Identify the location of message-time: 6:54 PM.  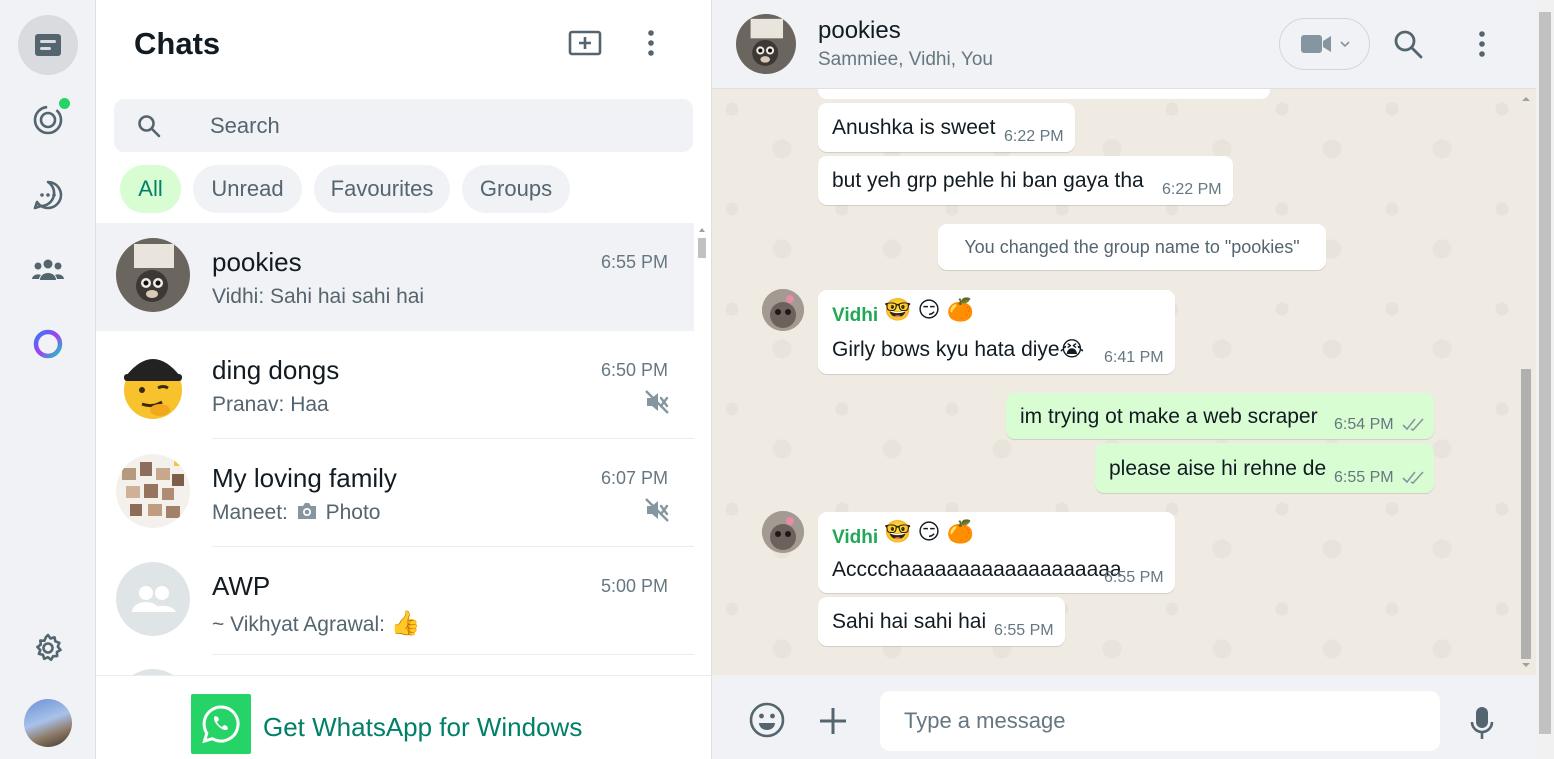
(1364, 424).